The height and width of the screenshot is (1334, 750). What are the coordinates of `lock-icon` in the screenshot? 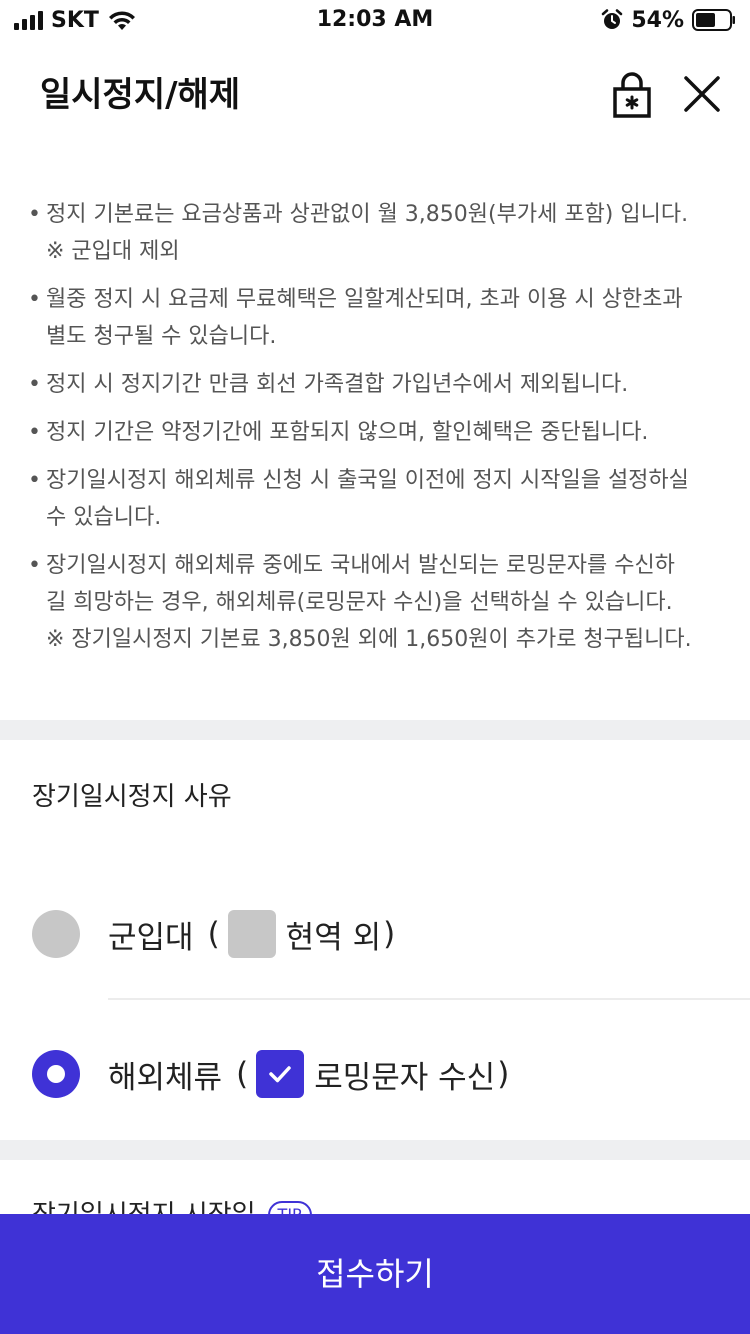 It's located at (632, 95).